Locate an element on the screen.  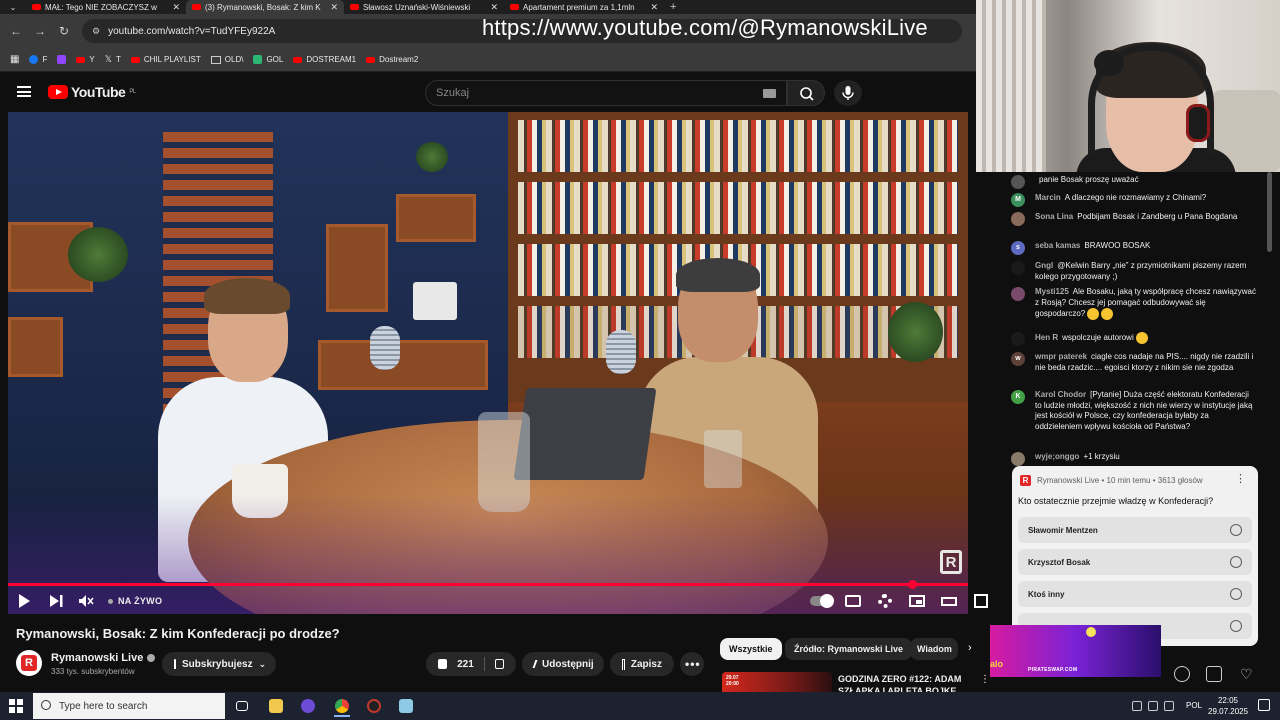
play-button is located at coordinates (24, 601).